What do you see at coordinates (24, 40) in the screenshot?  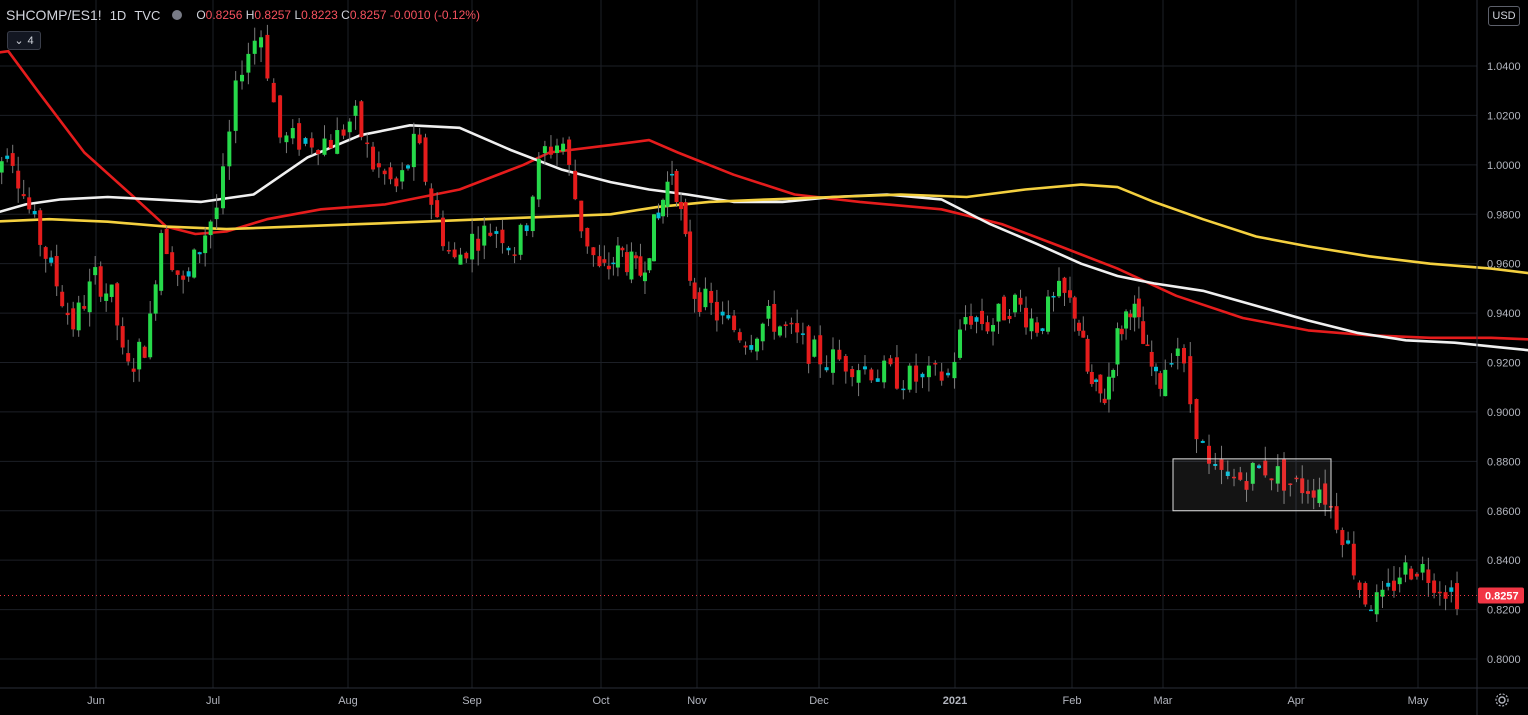 I see `indicator-toggle-button: ⌄ 4` at bounding box center [24, 40].